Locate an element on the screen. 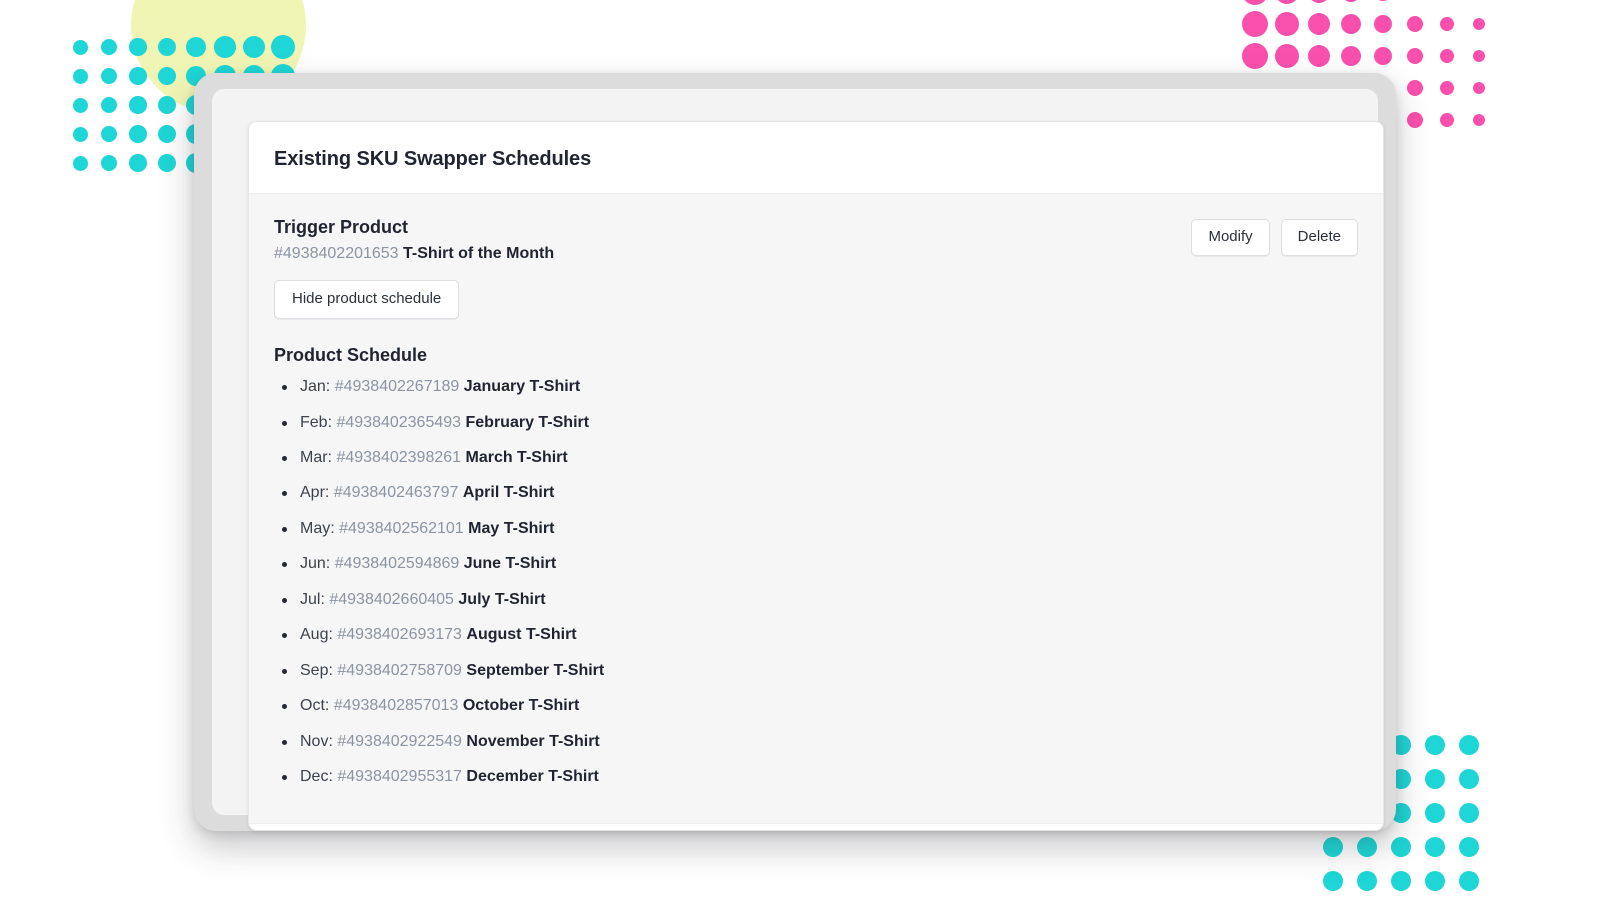 This screenshot has width=1600, height=900. schedule-month-label: Aug: is located at coordinates (316, 635).